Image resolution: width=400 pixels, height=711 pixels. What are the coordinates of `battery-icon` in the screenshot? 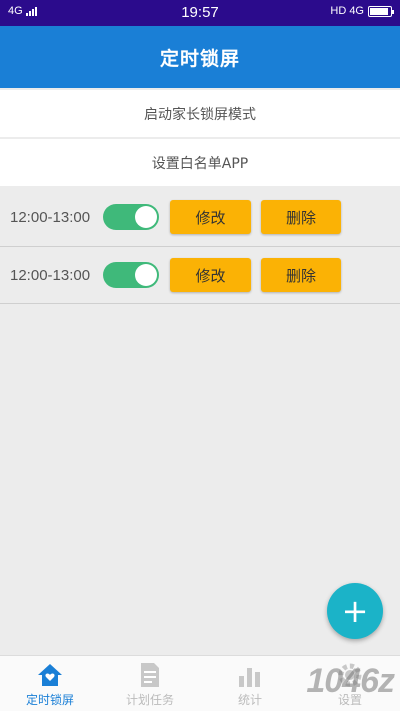 It's located at (381, 11).